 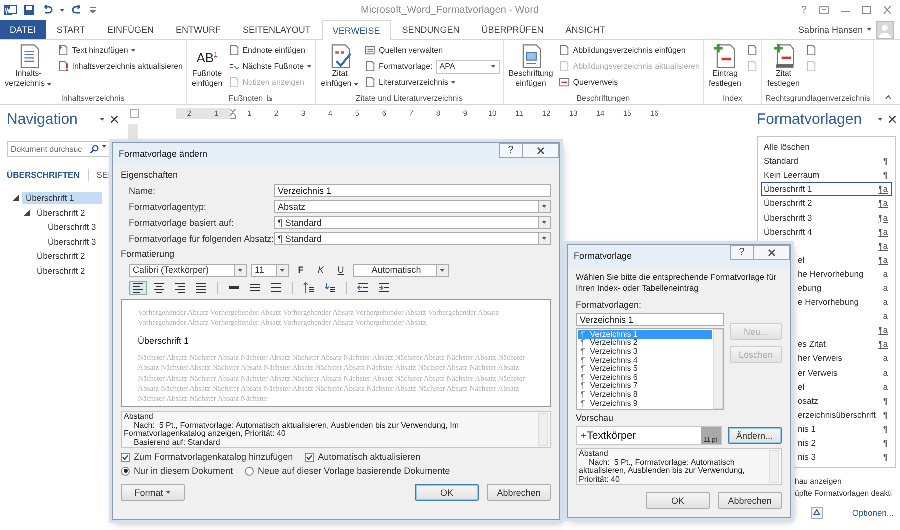 I want to click on user-name: Sabrina Hansen, so click(x=830, y=29).